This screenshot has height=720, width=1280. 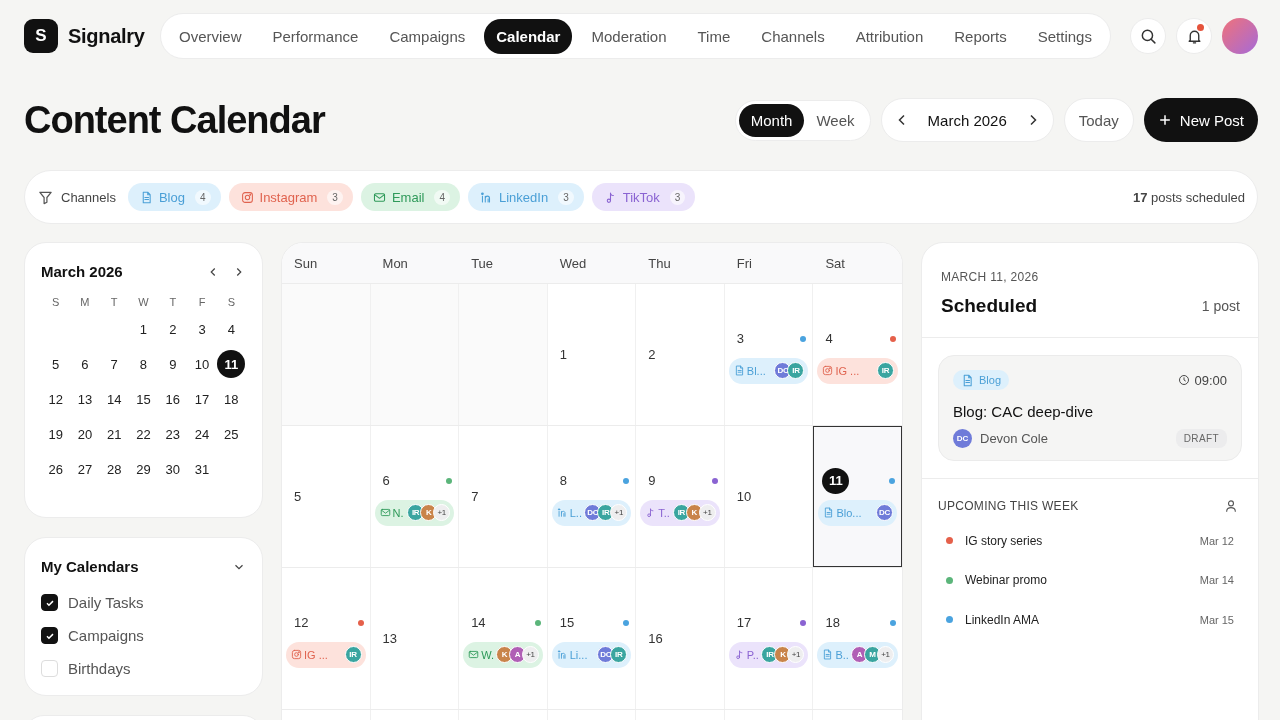 What do you see at coordinates (143, 469) in the screenshot?
I see `date-cell: 29` at bounding box center [143, 469].